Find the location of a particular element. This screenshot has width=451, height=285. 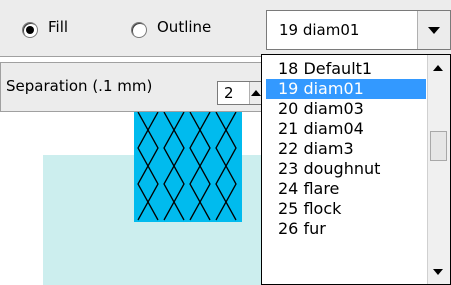

scroll-down-button is located at coordinates (438, 272).